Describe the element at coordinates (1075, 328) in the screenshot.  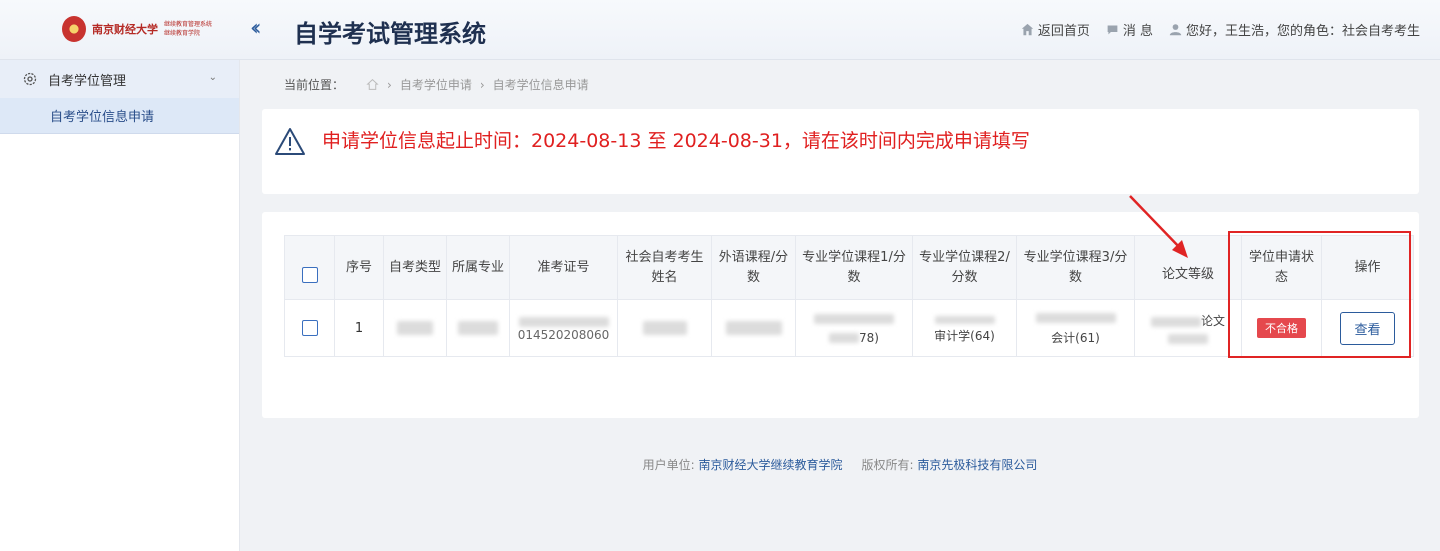
I see `course3-cell: 会计(61)` at that location.